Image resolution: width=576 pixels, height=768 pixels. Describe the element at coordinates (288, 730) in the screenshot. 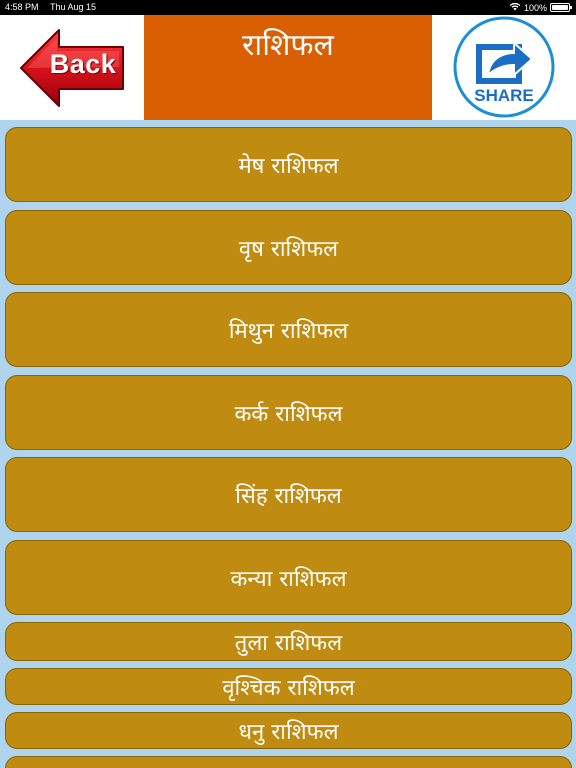

I see `list-item-dhanu: धनु राशिफल` at that location.